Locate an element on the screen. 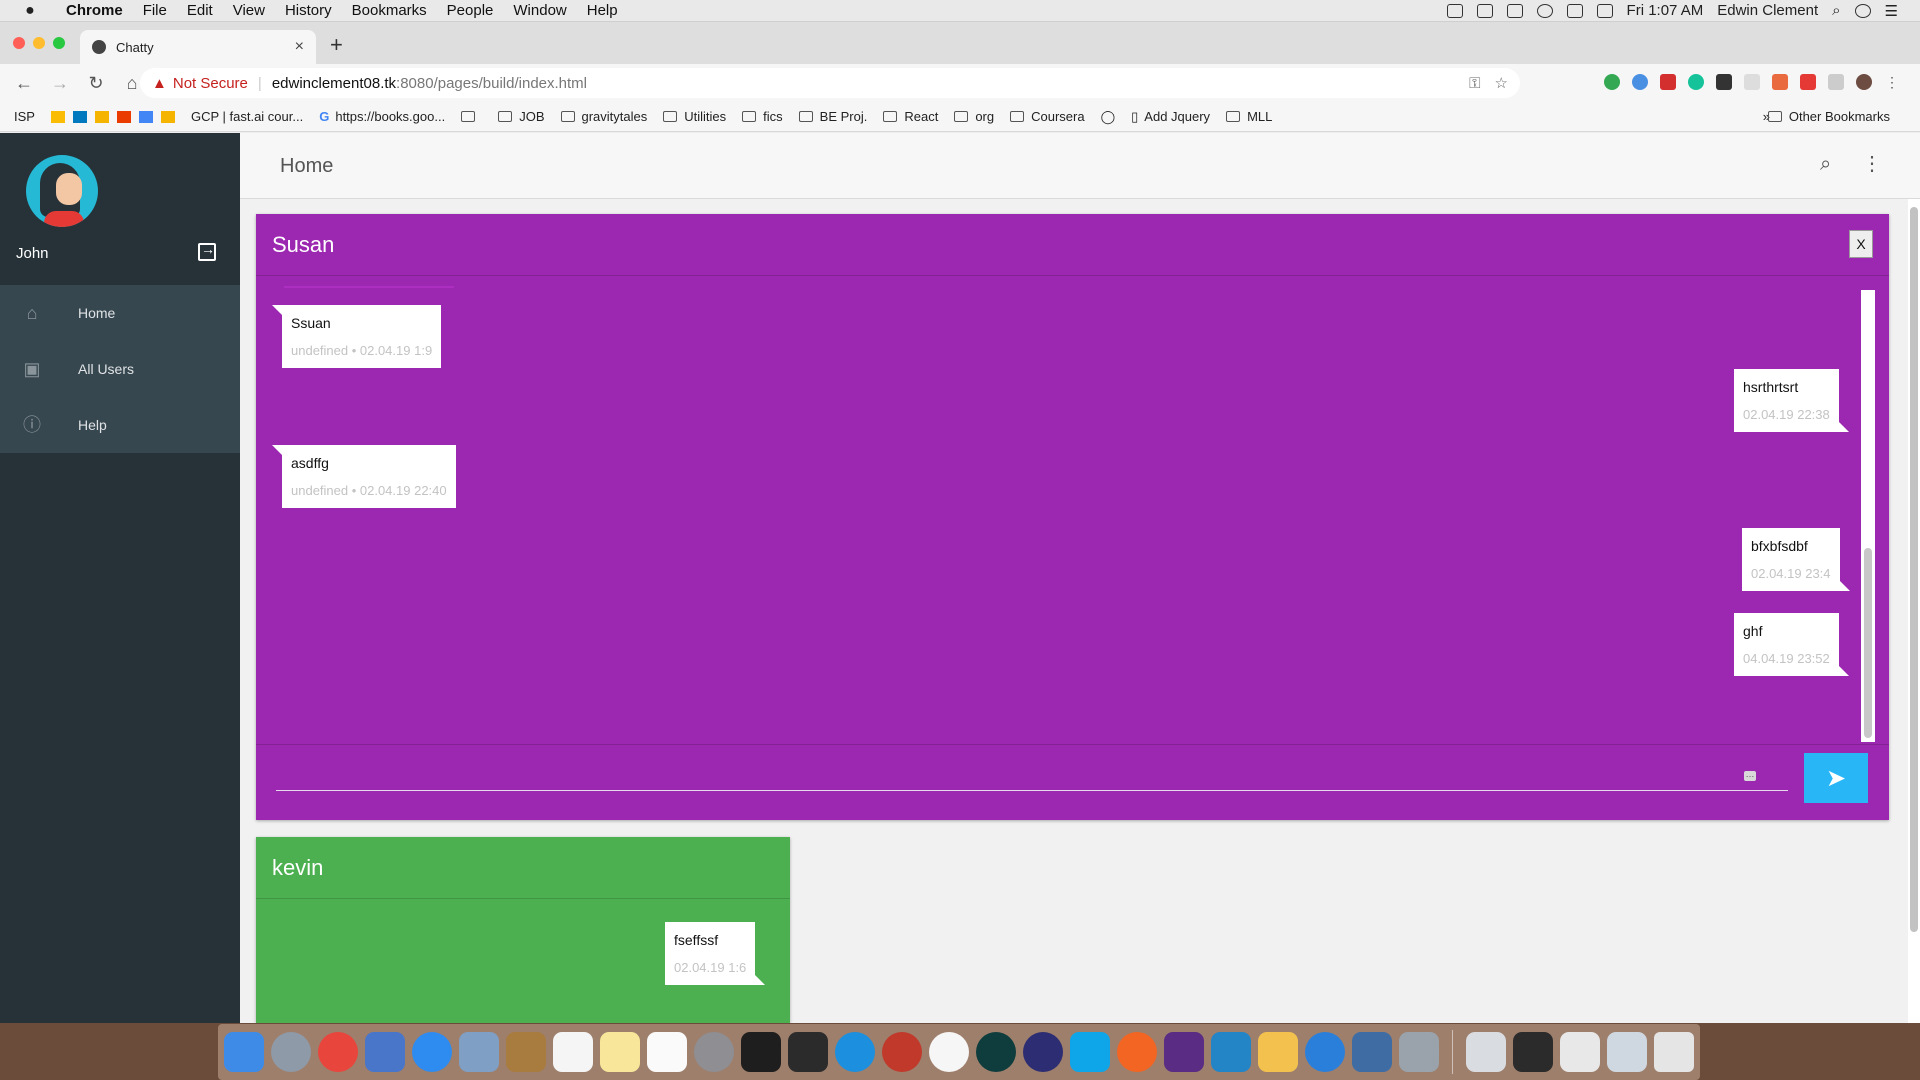  message-scrollbar is located at coordinates (1868, 516).